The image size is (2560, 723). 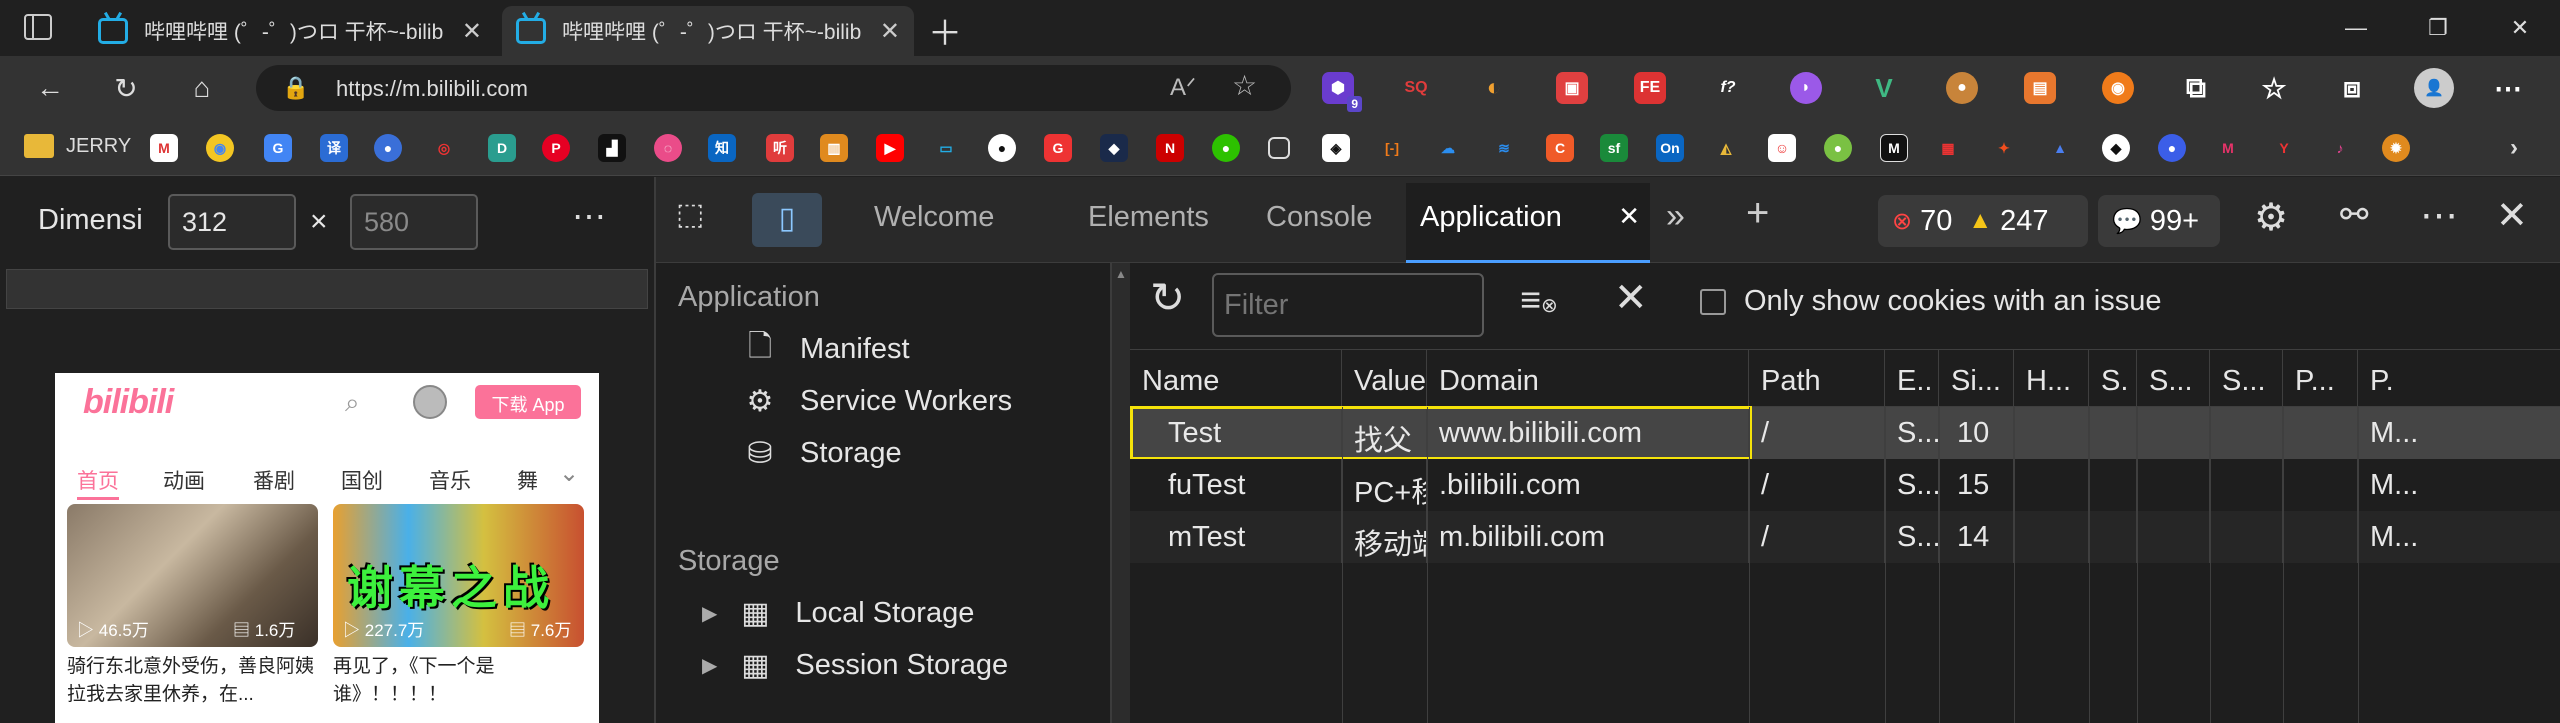 I want to click on scroll-up-arrow-icon: ▲, so click(x=1121, y=274).